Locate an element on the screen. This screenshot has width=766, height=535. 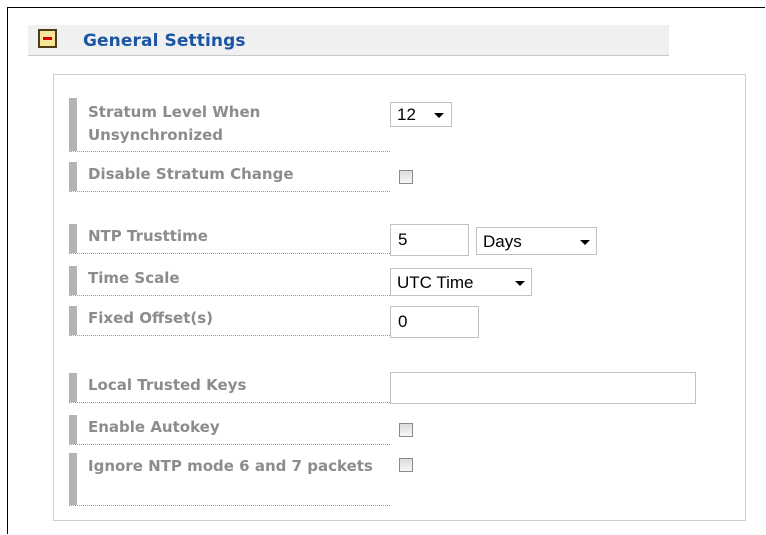
minus-icon is located at coordinates (47, 38).